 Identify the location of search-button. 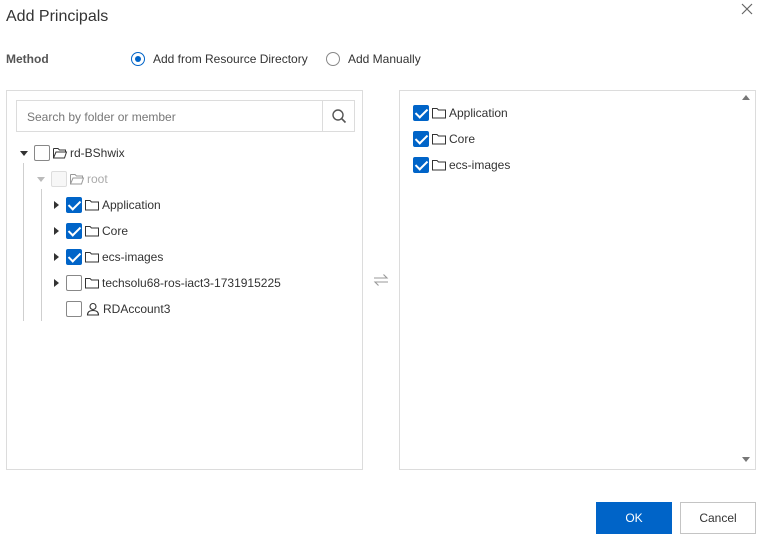
(338, 116).